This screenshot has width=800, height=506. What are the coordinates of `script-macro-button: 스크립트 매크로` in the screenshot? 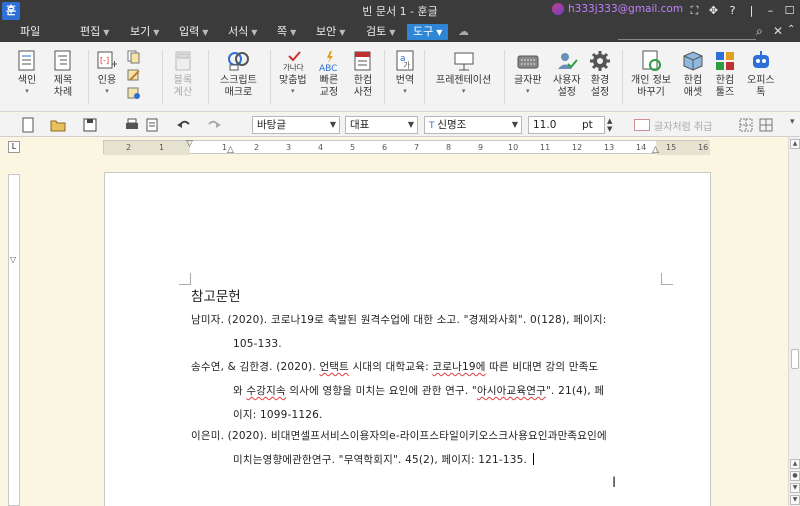 It's located at (238, 74).